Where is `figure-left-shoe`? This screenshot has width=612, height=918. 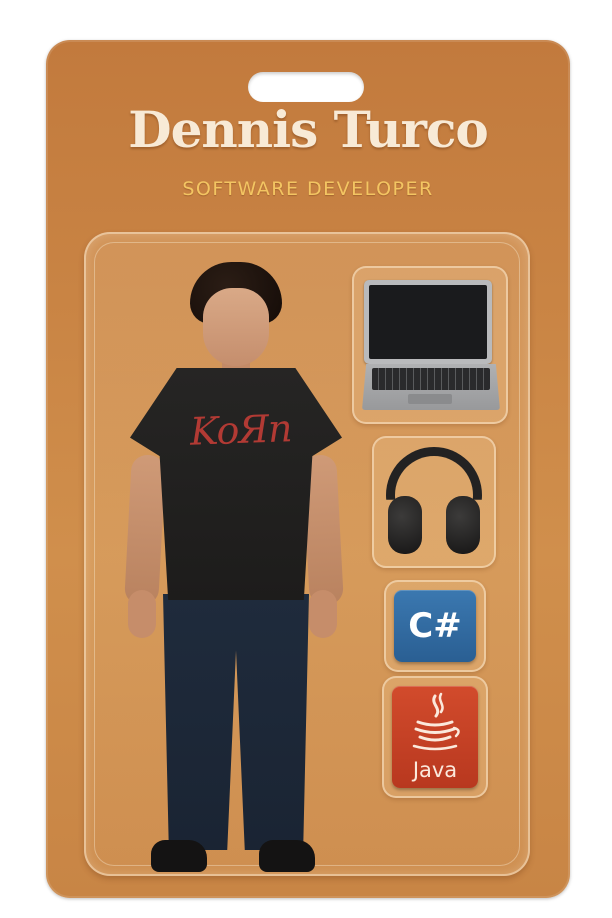
figure-left-shoe is located at coordinates (179, 856).